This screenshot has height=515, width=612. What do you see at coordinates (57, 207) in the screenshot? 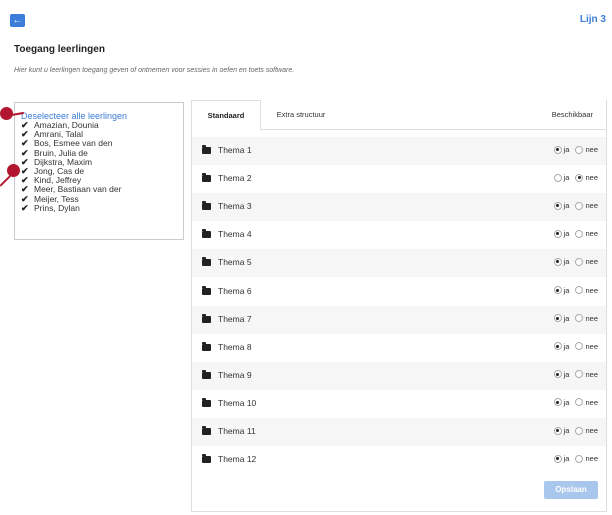
I see `student-name: Prins, Dylan` at bounding box center [57, 207].